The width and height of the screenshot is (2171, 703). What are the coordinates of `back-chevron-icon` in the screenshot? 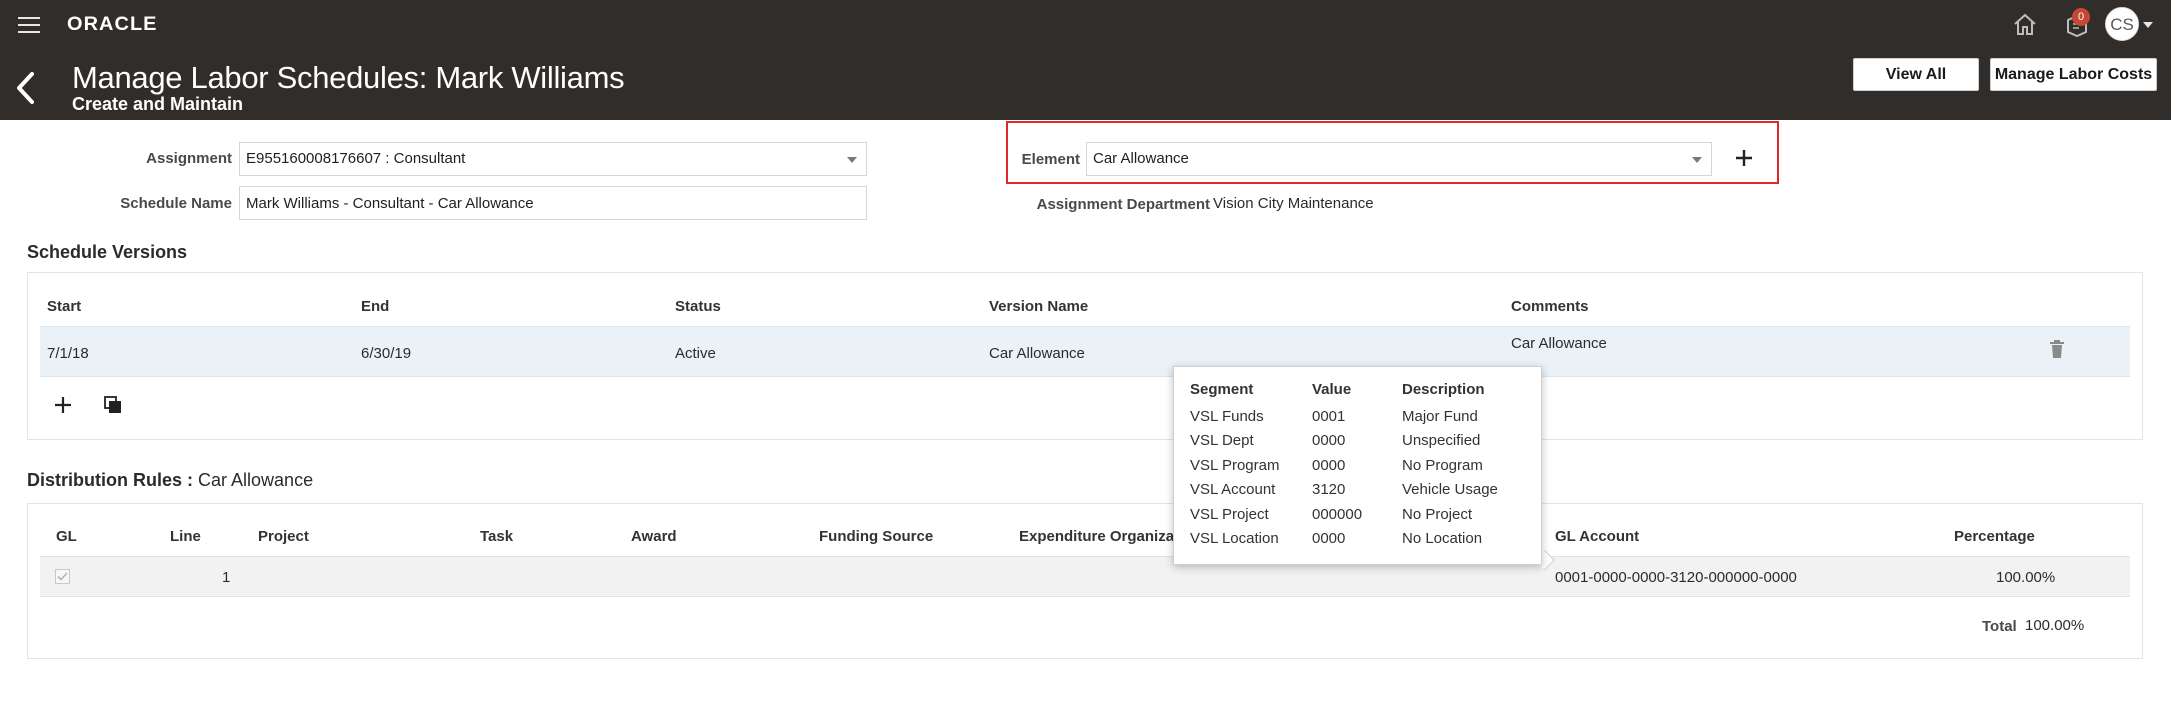 It's located at (26, 90).